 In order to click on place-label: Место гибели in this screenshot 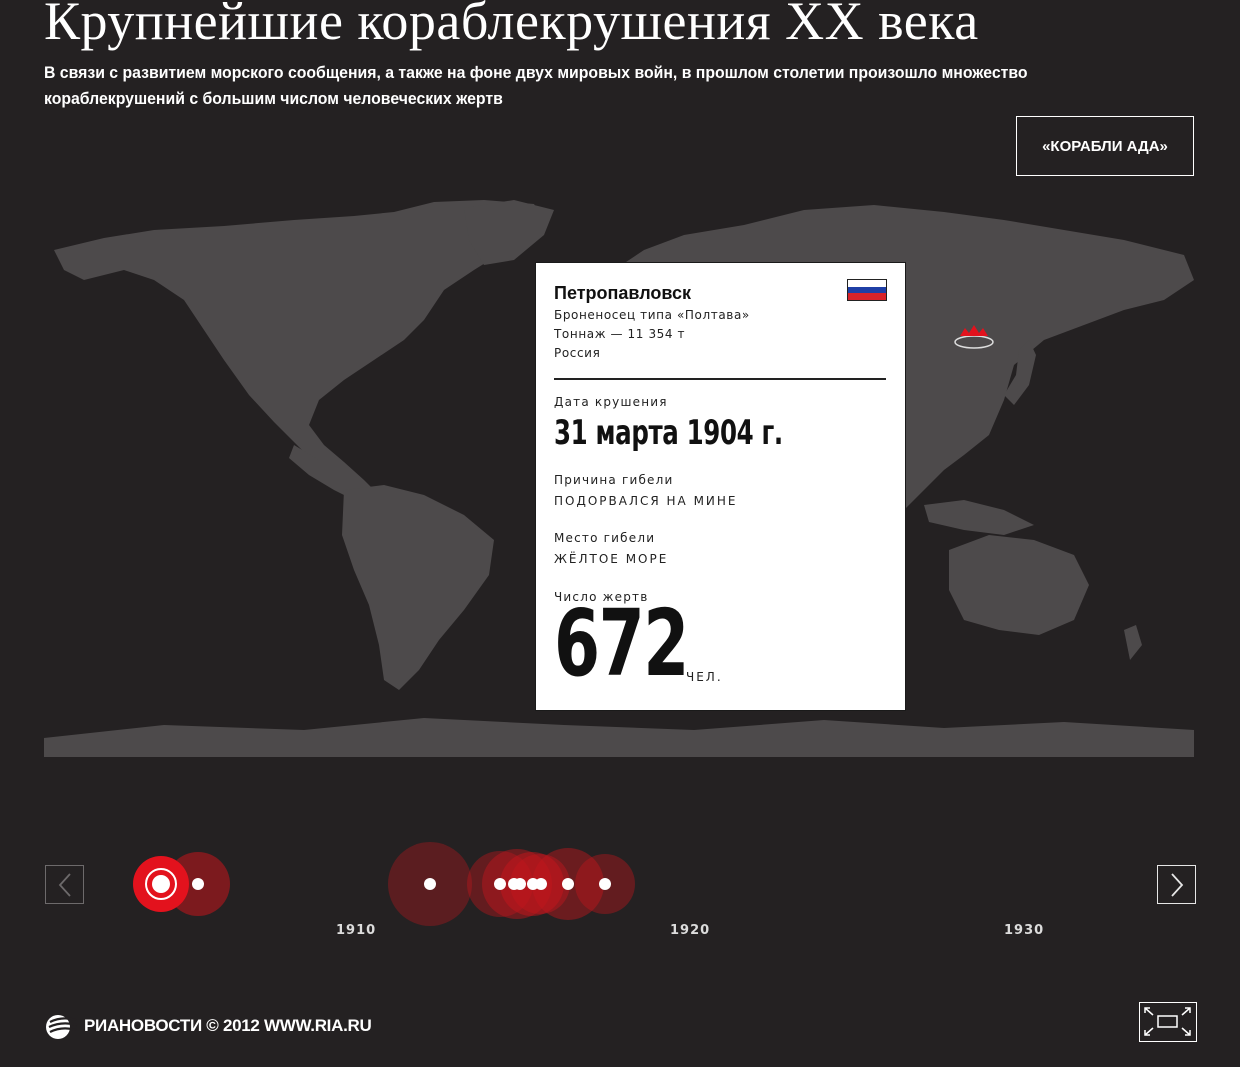, I will do `click(605, 538)`.